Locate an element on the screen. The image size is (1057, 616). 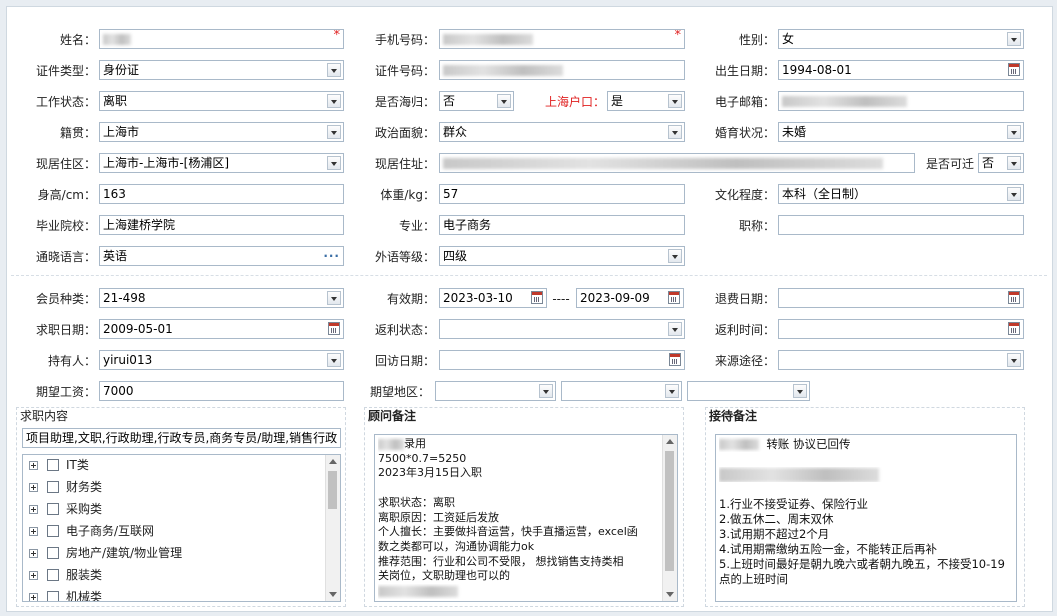
more-options-icon: ··· is located at coordinates (331, 256).